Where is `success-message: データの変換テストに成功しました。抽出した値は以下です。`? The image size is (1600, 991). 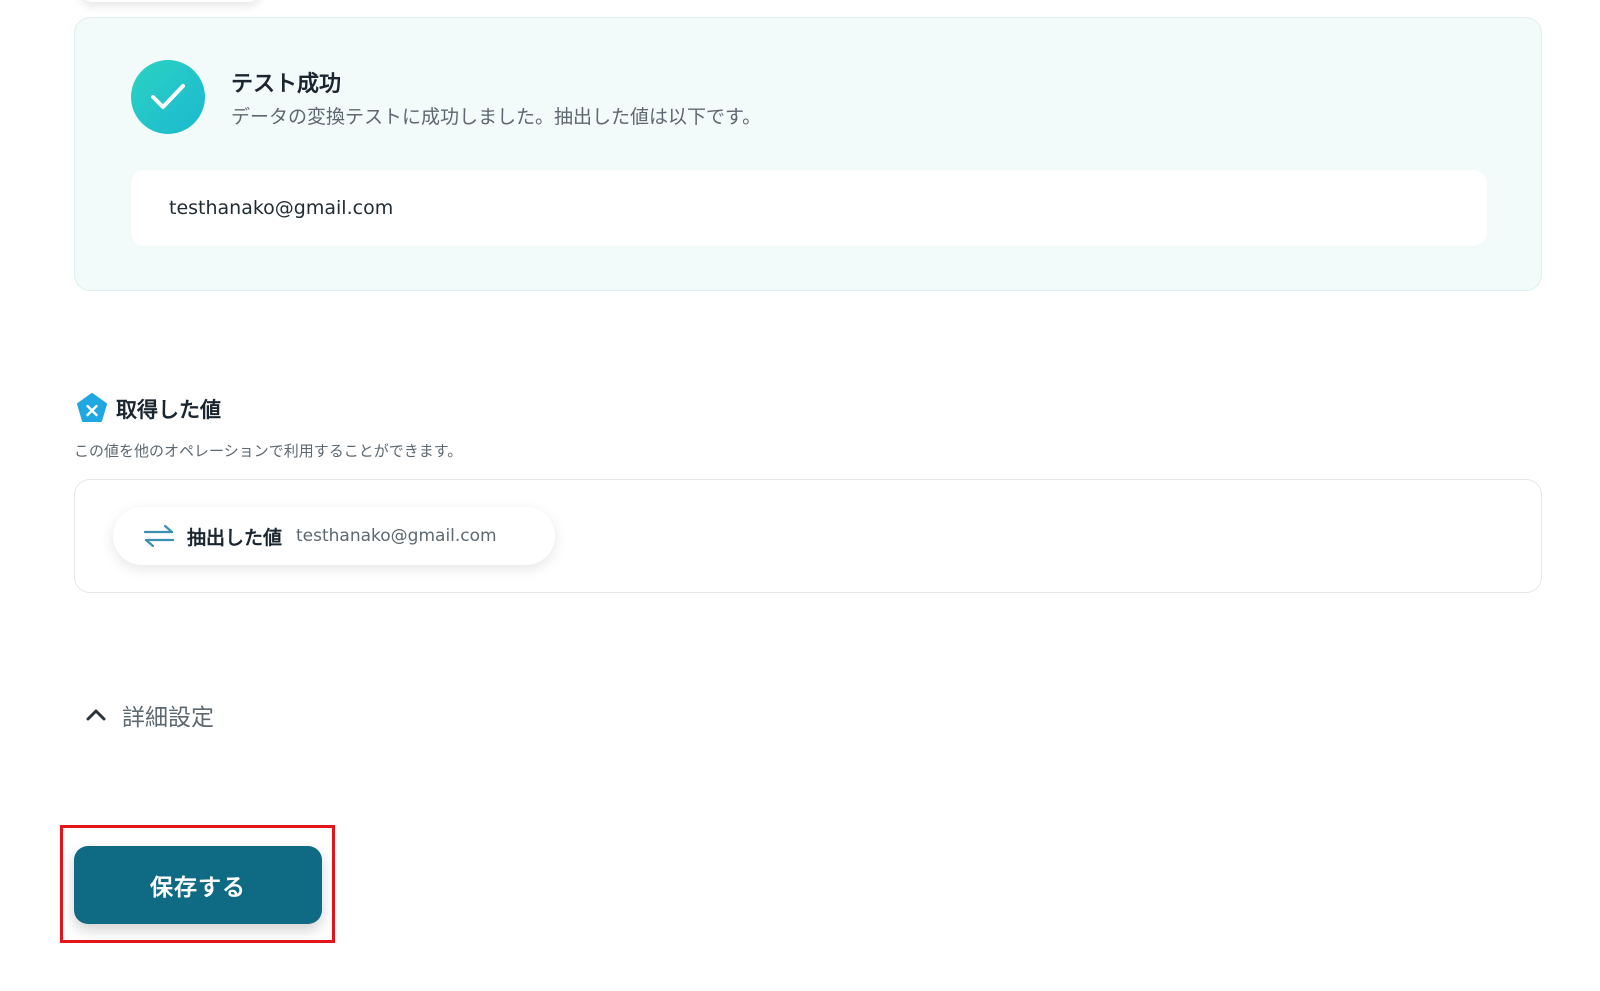
success-message: データの変換テストに成功しました。抽出した値は以下です。 is located at coordinates (496, 117).